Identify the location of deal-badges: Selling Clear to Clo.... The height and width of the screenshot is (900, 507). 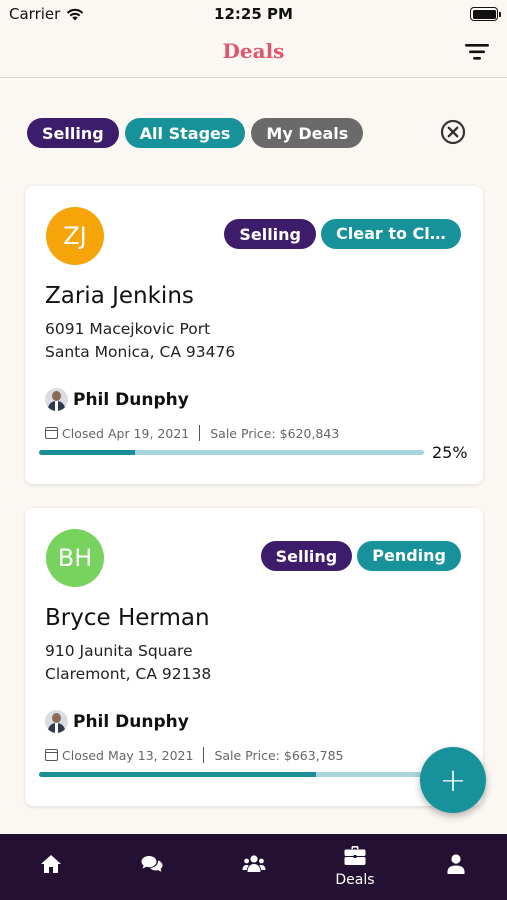
(342, 234).